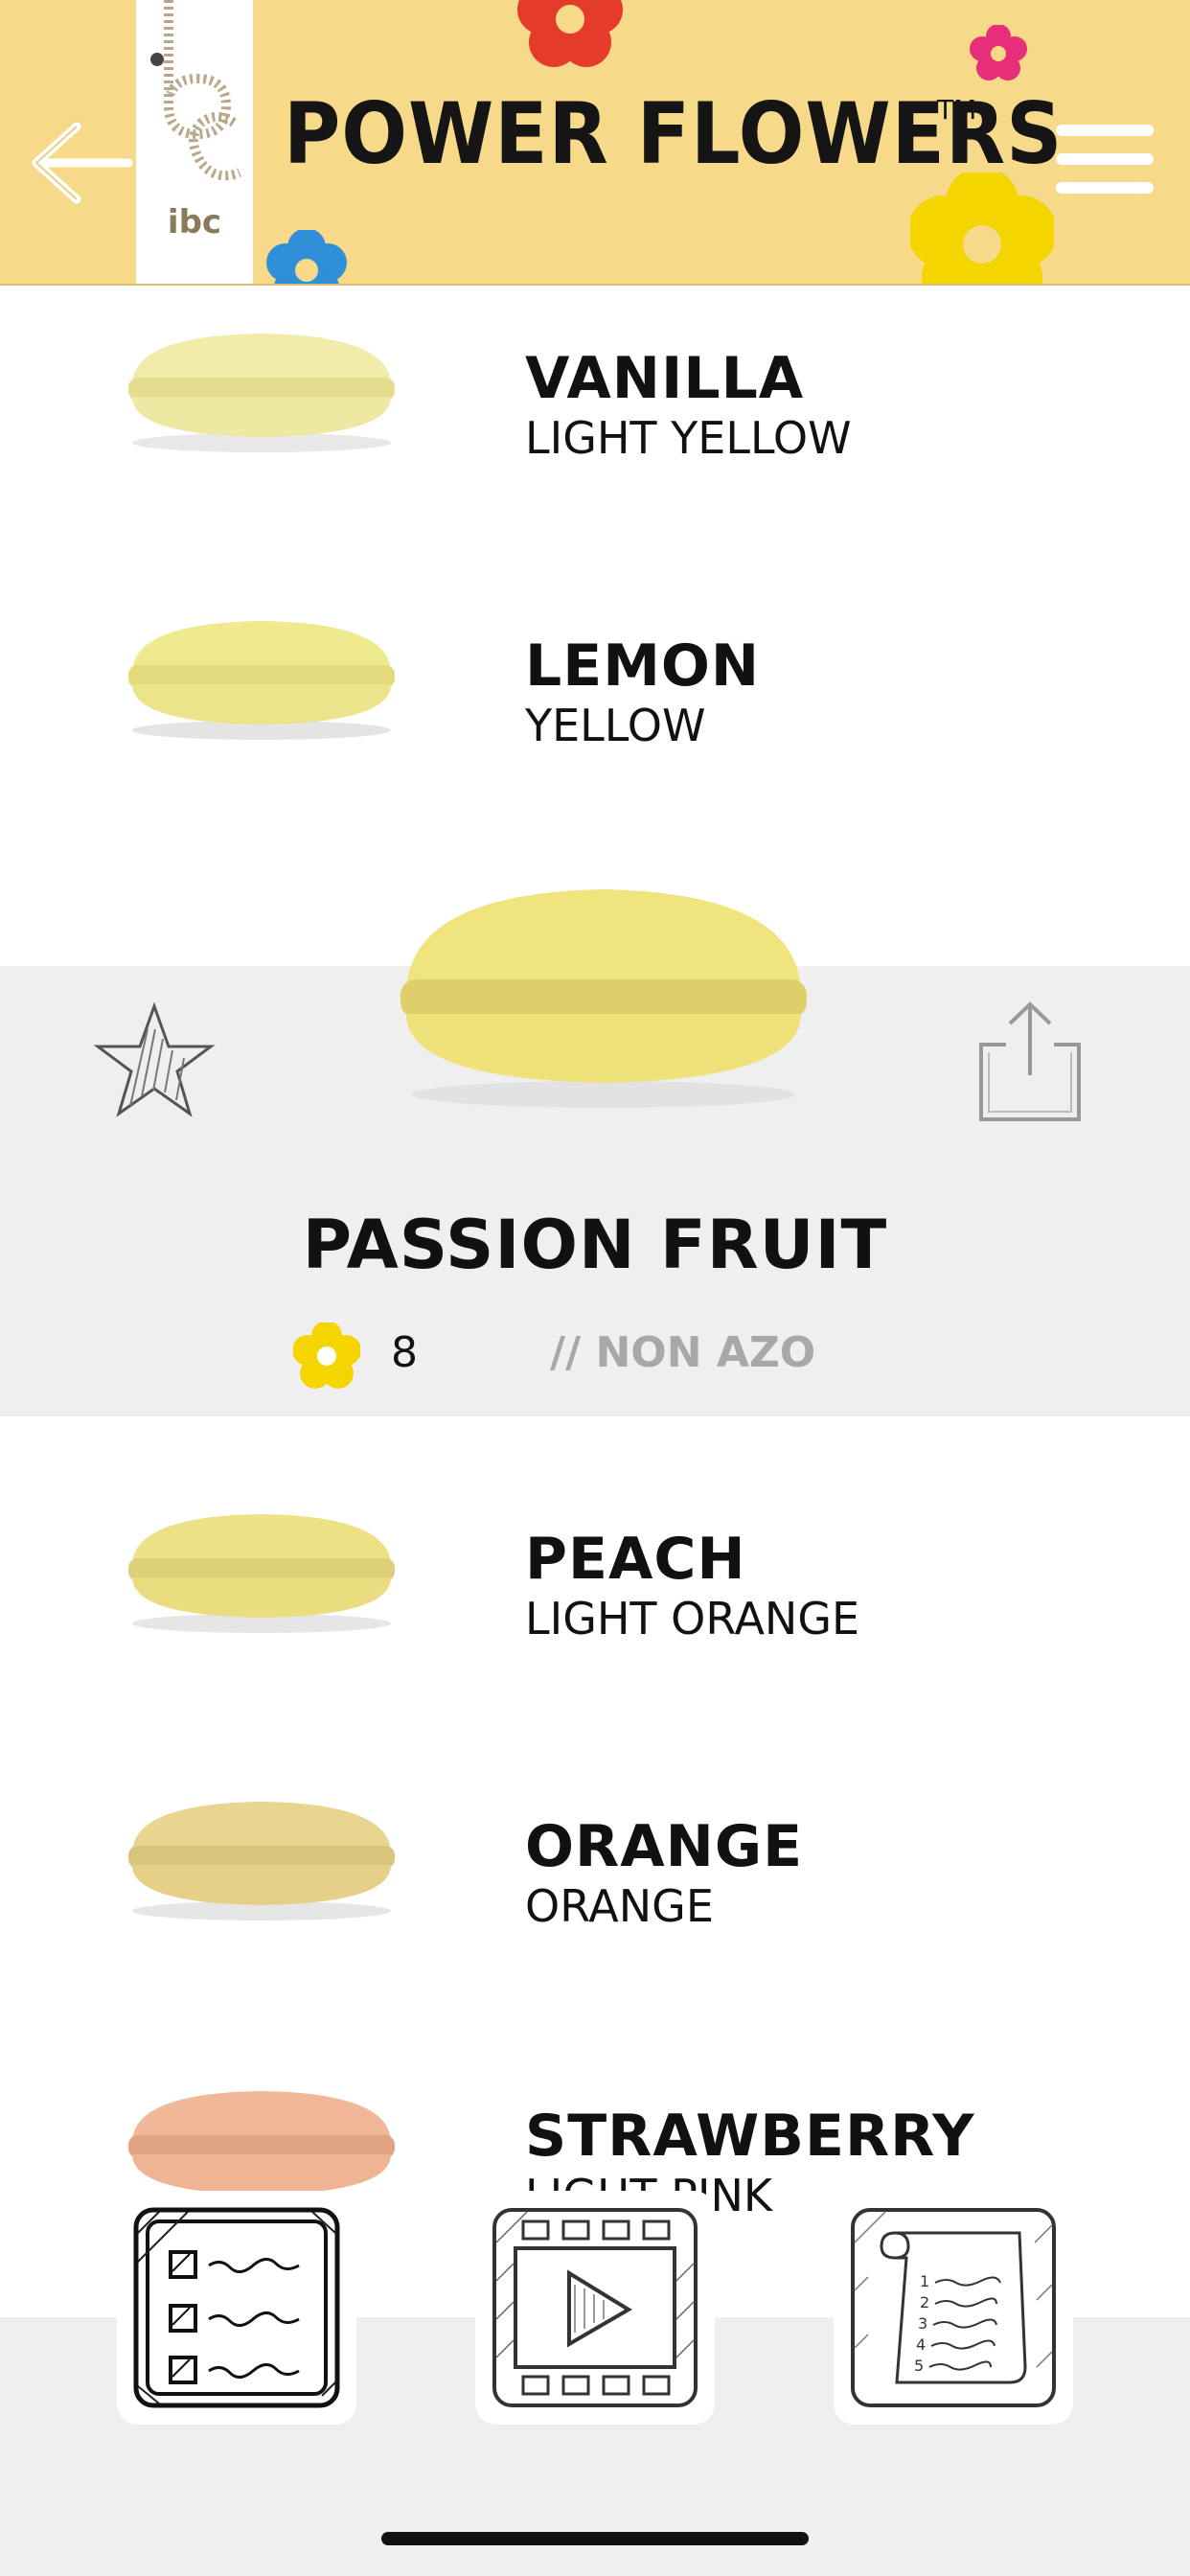 The height and width of the screenshot is (2576, 1190). Describe the element at coordinates (921, 2344) in the screenshot. I see `svg-text: 4` at that location.